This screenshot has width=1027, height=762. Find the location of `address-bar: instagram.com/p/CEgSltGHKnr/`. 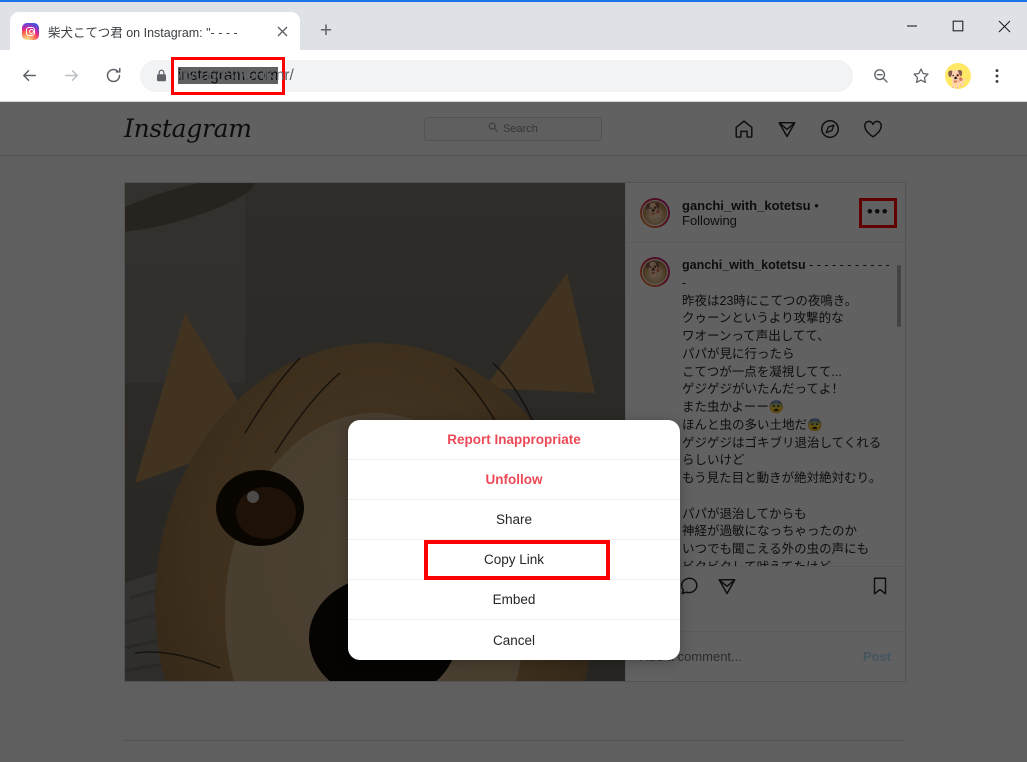

address-bar: instagram.com/p/CEgSltGHKnr/ is located at coordinates (496, 75).